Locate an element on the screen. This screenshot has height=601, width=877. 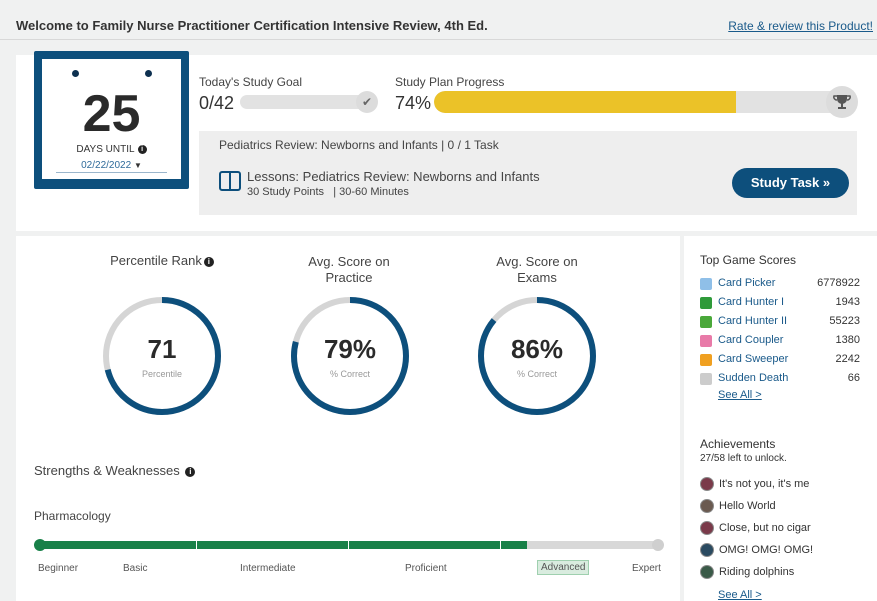
proficiency-fill is located at coordinates (284, 545).